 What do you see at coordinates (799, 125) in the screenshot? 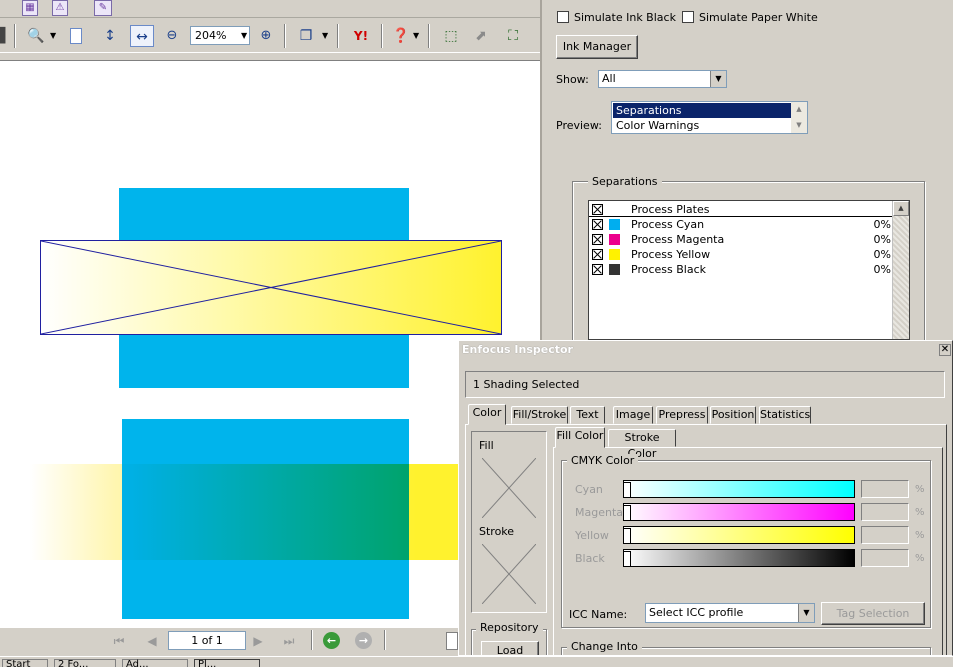
I see `scroll-down-icon: ▼` at bounding box center [799, 125].